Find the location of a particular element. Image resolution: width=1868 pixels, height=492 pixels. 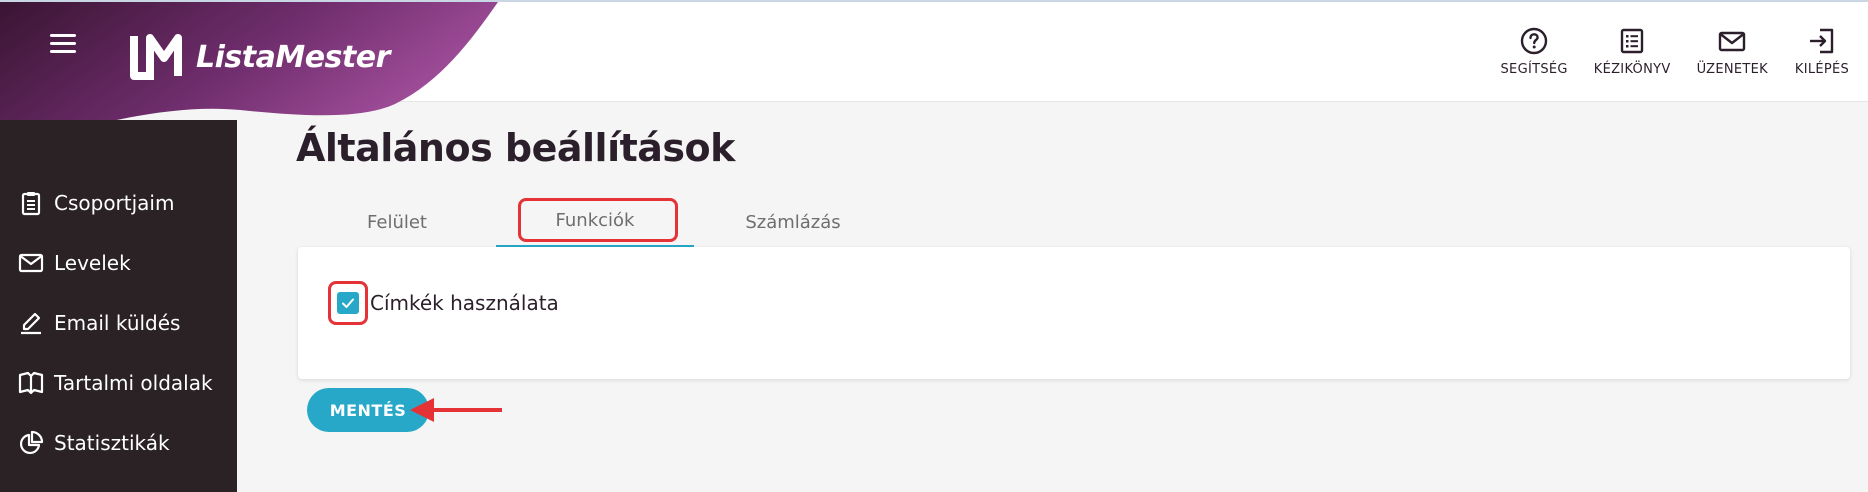

pointer-arrow-icon is located at coordinates (456, 410).